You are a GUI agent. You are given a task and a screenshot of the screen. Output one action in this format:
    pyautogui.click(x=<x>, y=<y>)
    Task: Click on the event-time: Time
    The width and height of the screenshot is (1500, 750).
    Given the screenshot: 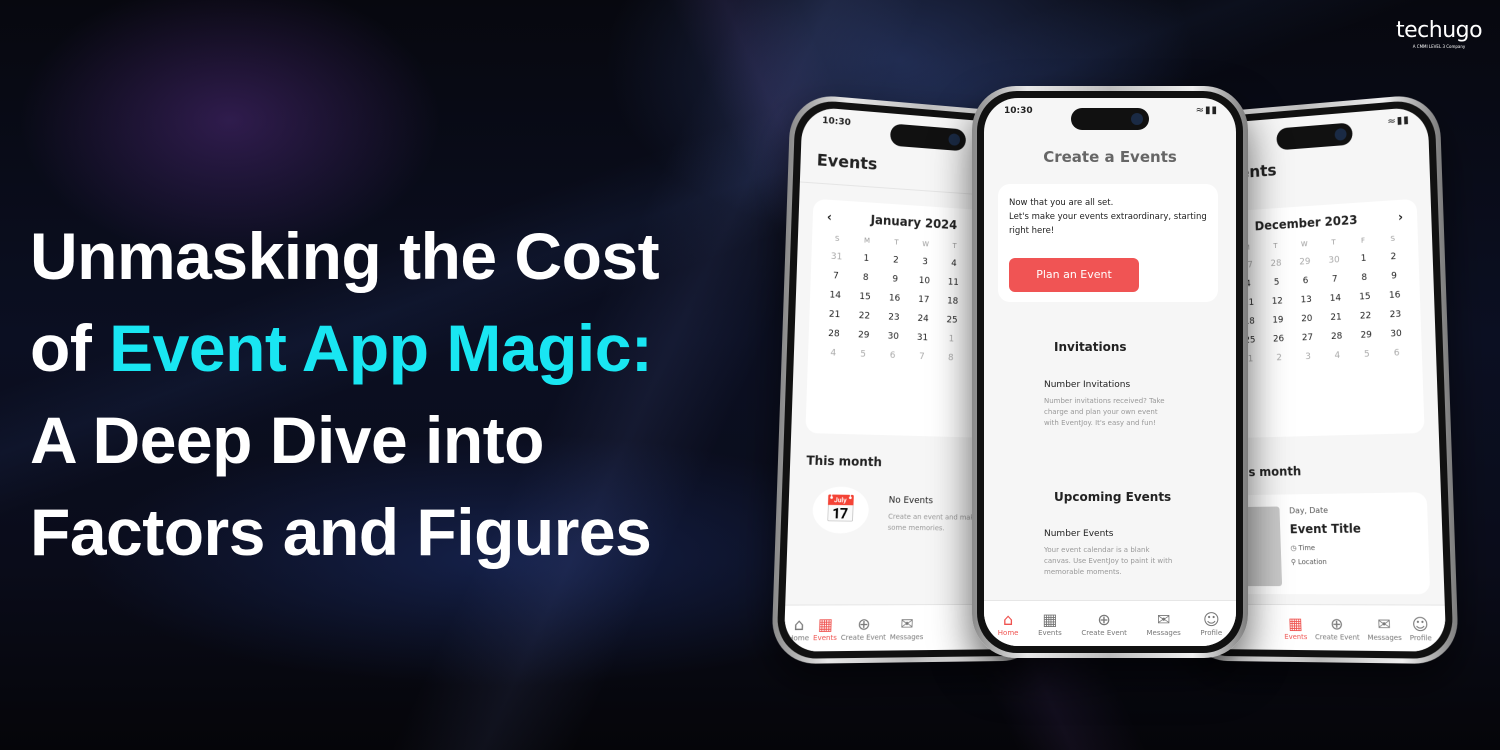 What is the action you would take?
    pyautogui.click(x=1306, y=548)
    